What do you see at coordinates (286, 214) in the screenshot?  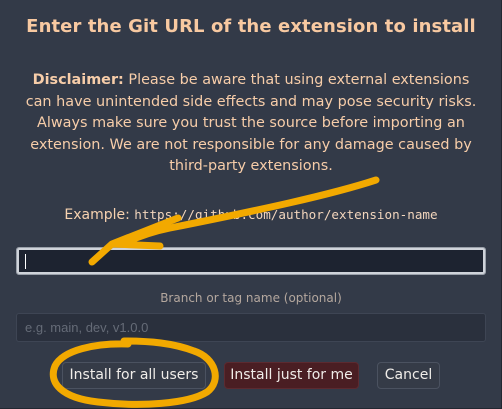 I see `example-url: https://github.com/author/extension-name` at bounding box center [286, 214].